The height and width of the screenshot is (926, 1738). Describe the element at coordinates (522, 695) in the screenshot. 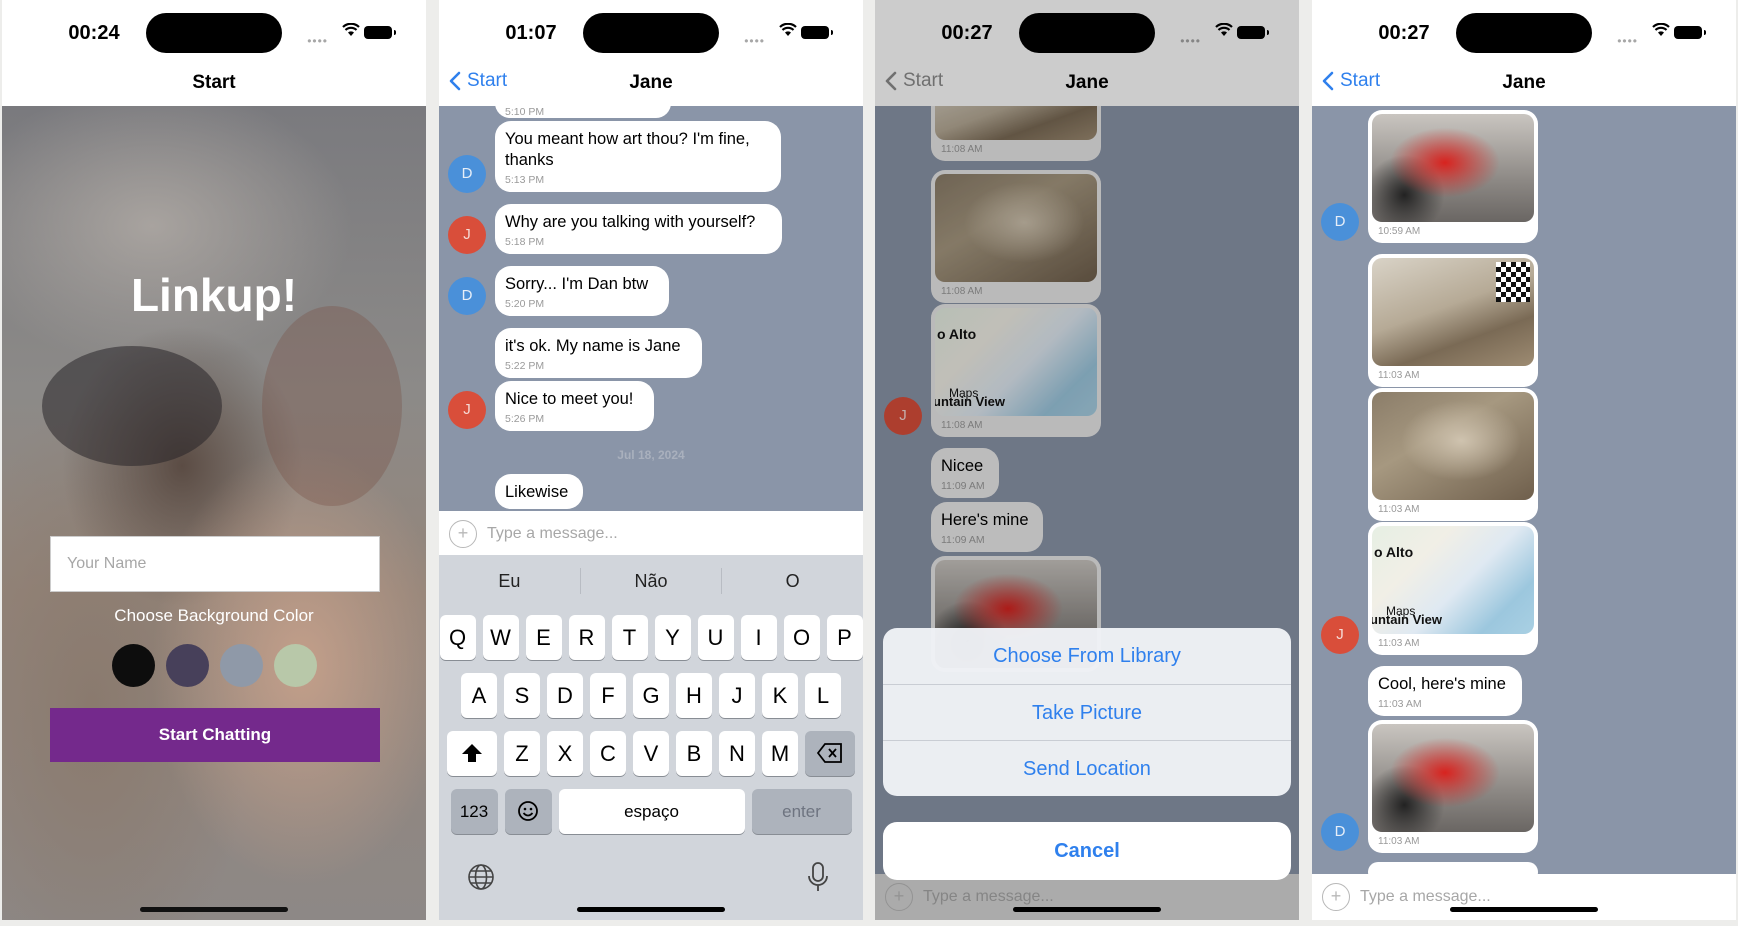

I see `key-s: S` at that location.